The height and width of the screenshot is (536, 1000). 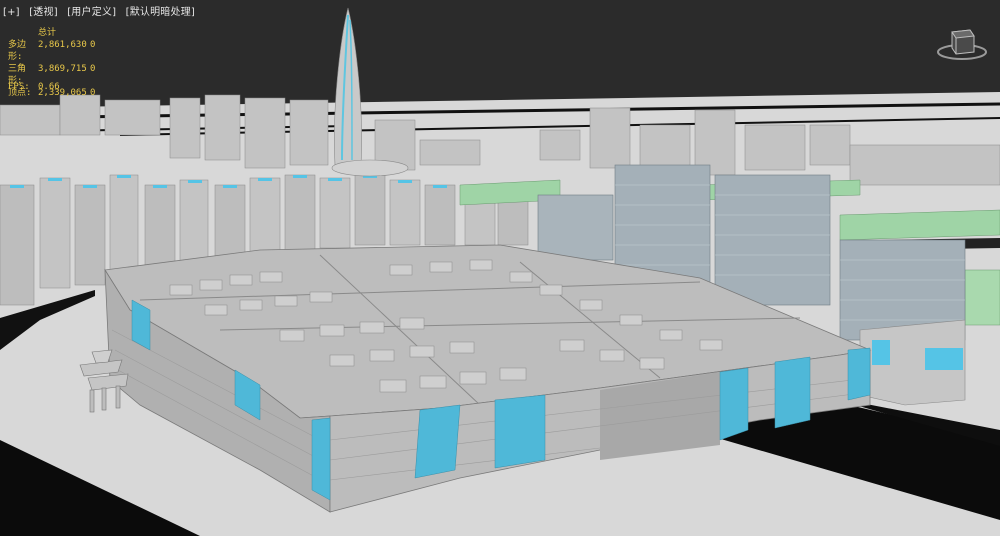 I want to click on stats-total: 2,861,630, so click(x=62, y=45).